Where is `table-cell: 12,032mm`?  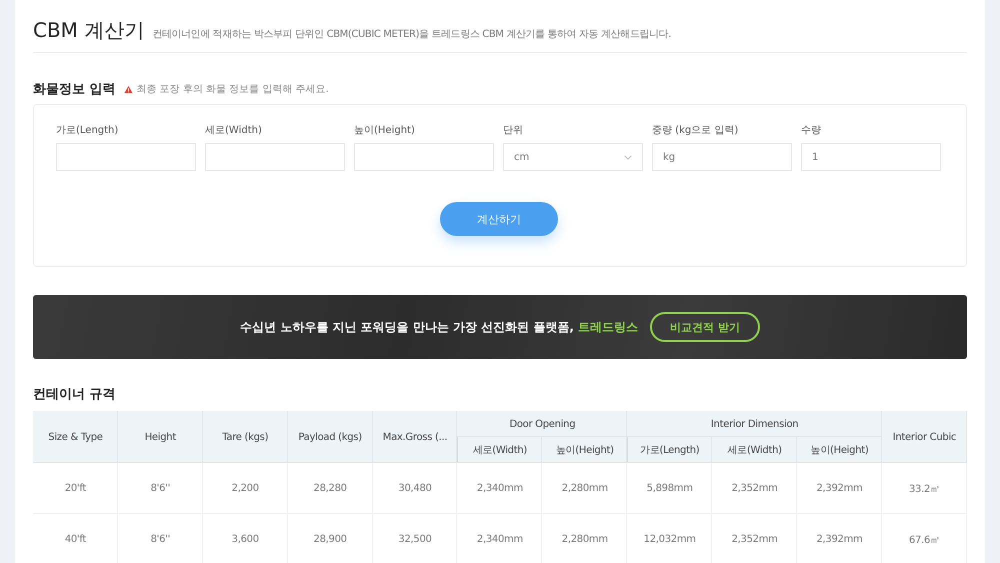 table-cell: 12,032mm is located at coordinates (669, 538).